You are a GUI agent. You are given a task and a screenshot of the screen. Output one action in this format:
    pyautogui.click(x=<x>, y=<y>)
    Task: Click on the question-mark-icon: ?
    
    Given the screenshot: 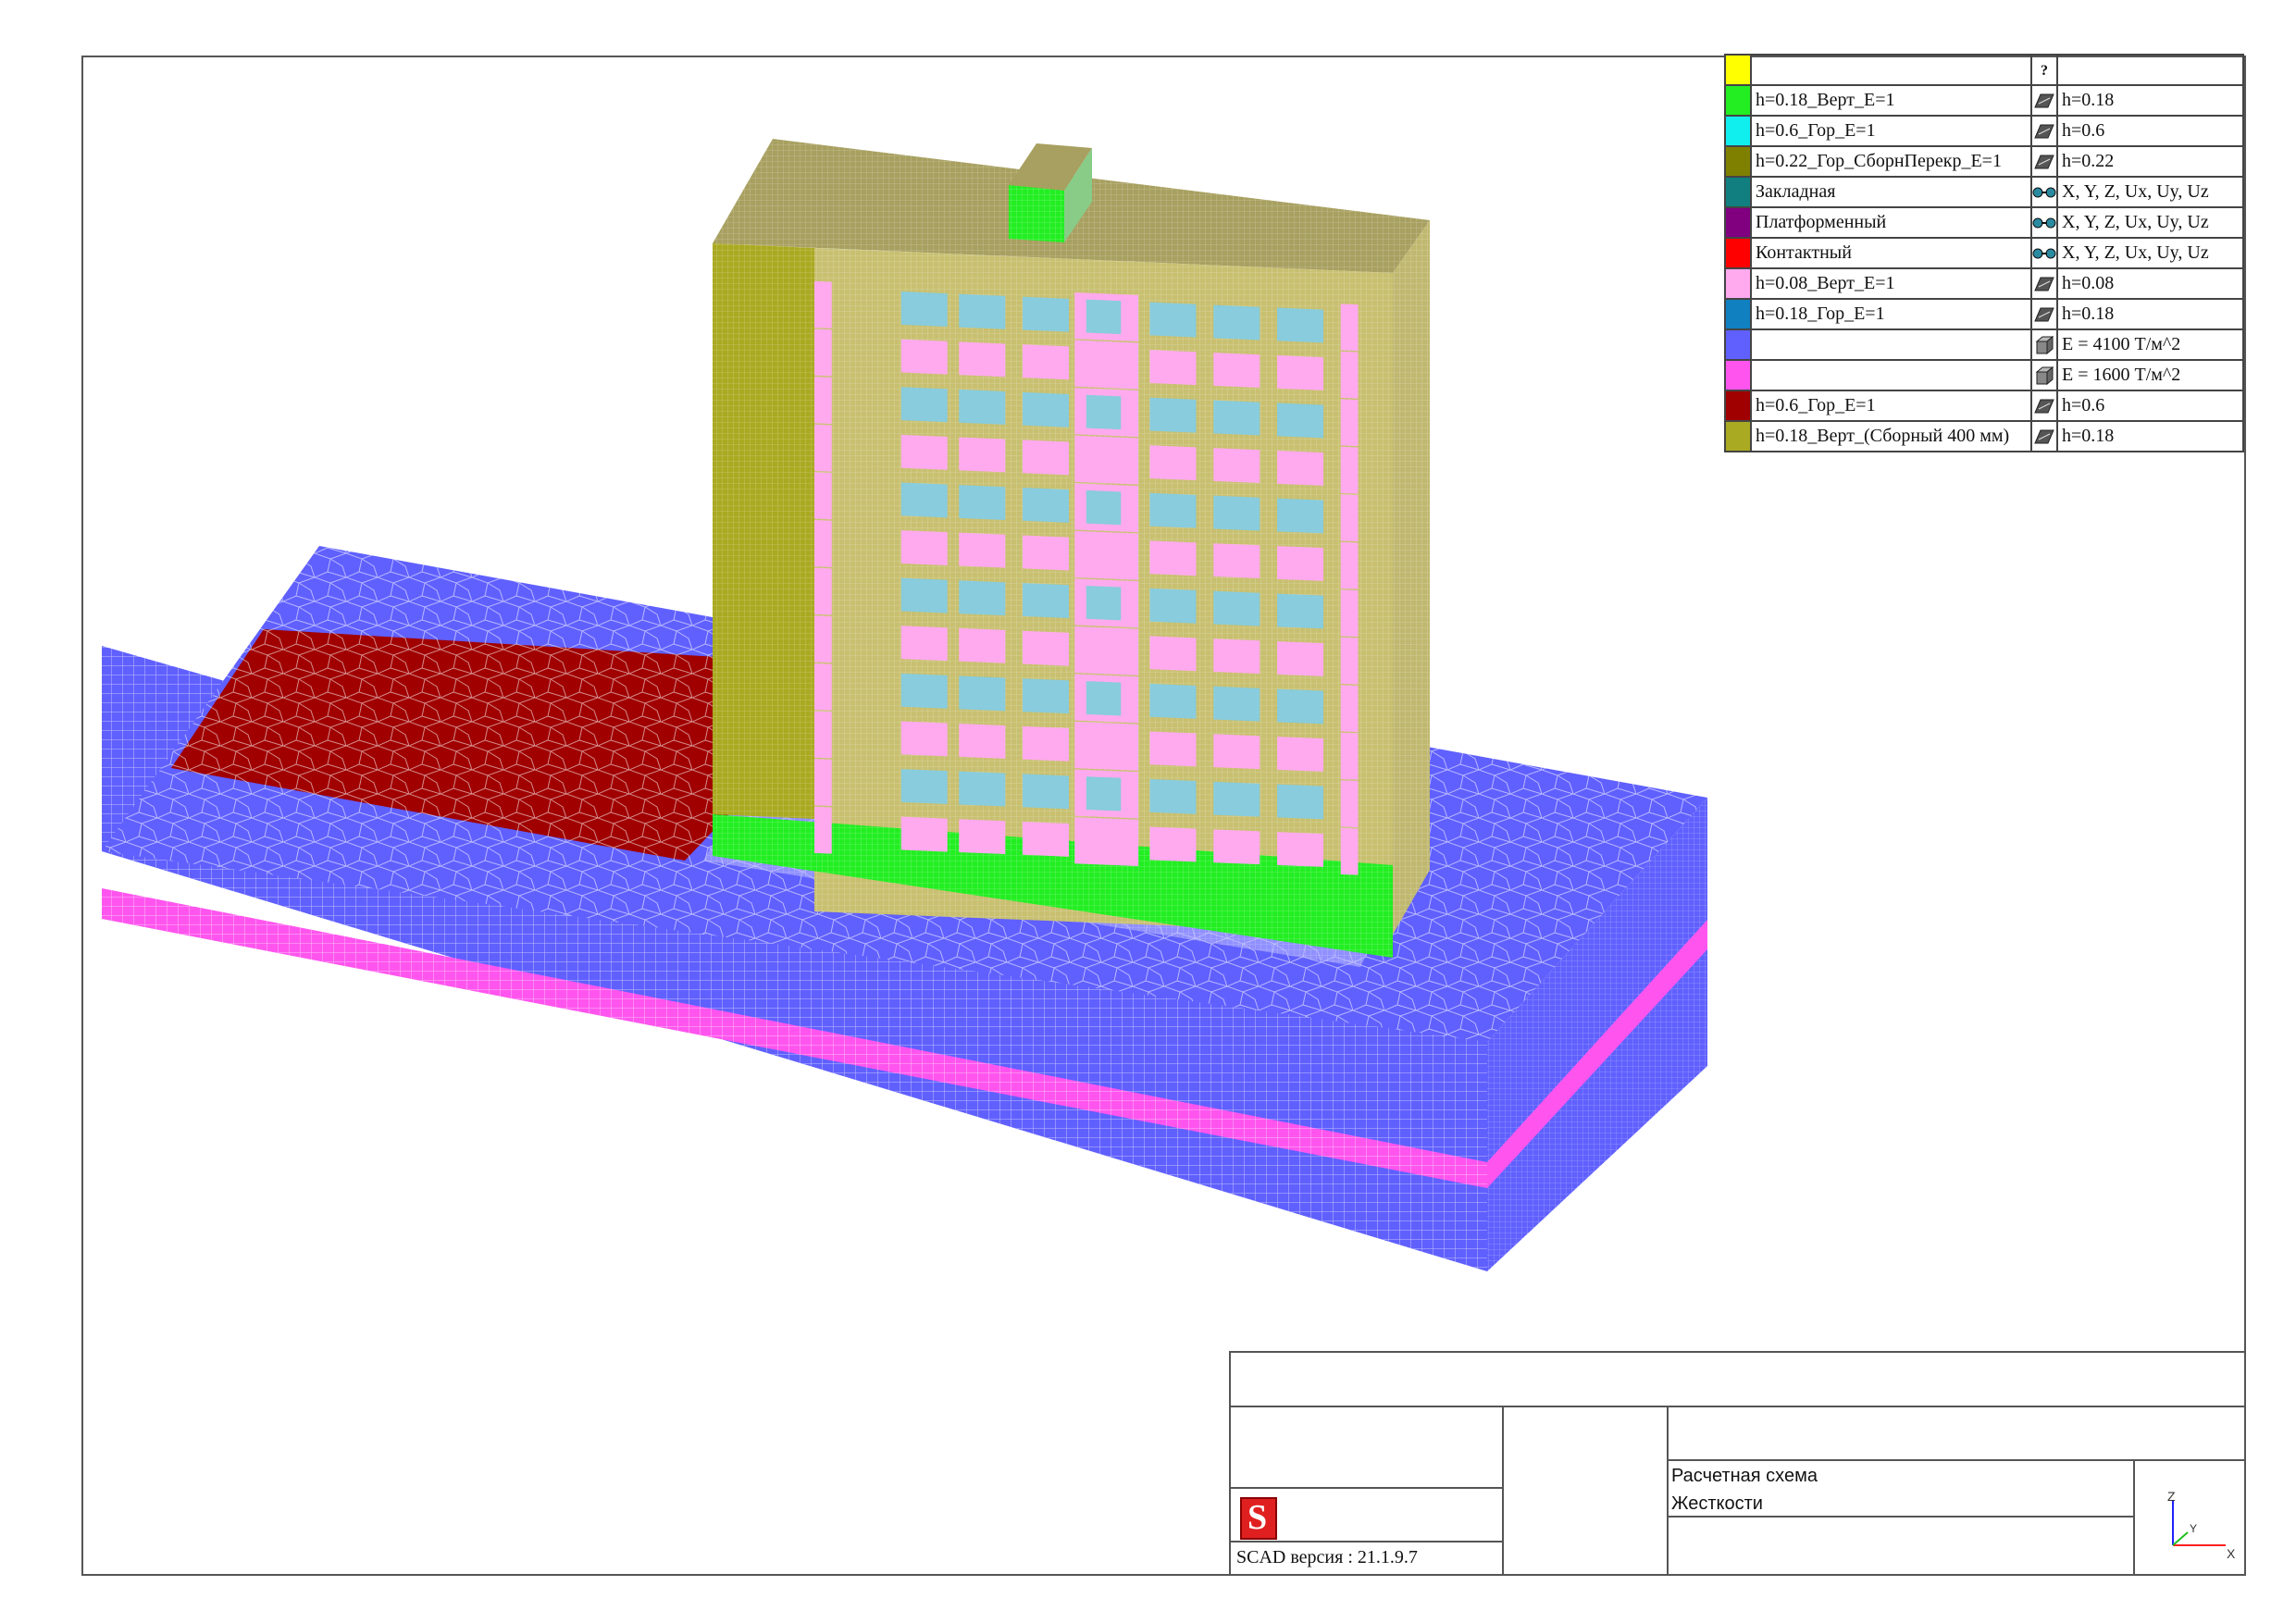 What is the action you would take?
    pyautogui.click(x=2044, y=70)
    